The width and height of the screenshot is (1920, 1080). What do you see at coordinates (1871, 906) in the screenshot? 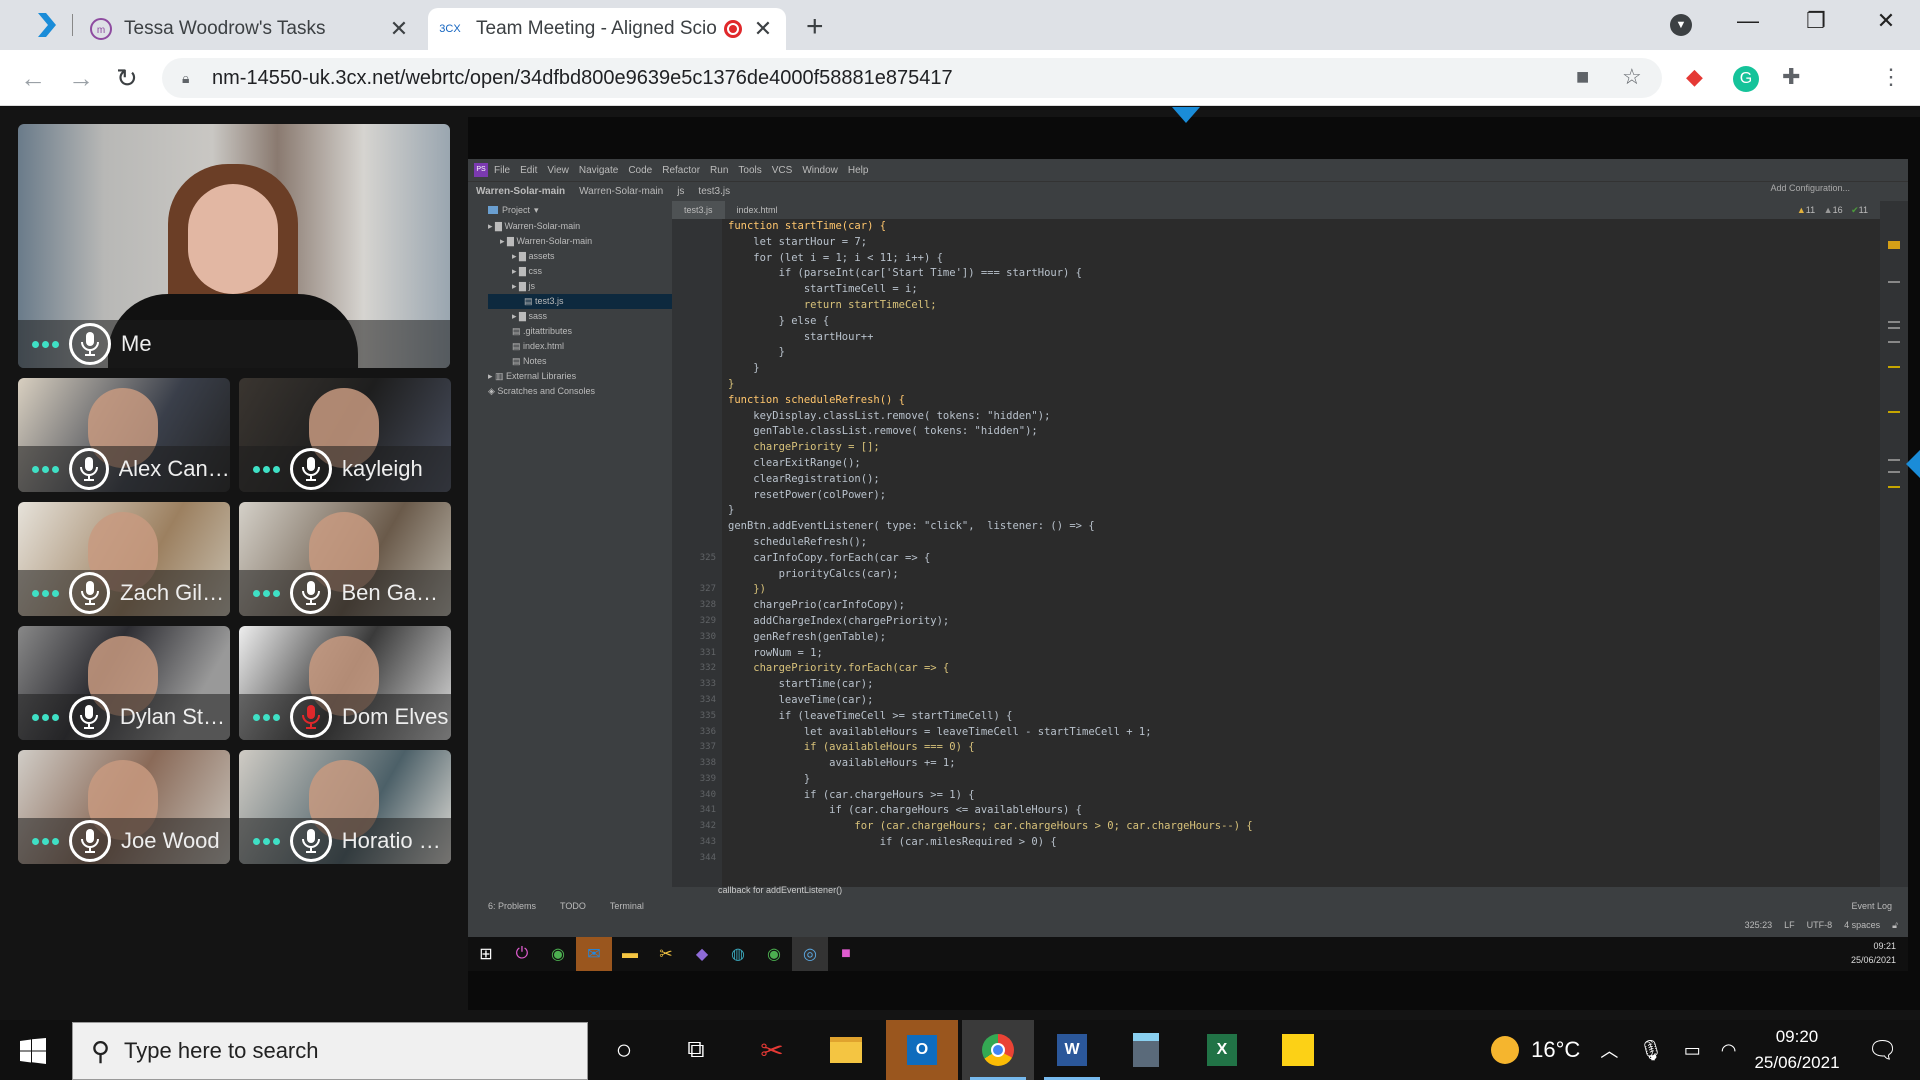
I see `event-log-button: Event Log` at bounding box center [1871, 906].